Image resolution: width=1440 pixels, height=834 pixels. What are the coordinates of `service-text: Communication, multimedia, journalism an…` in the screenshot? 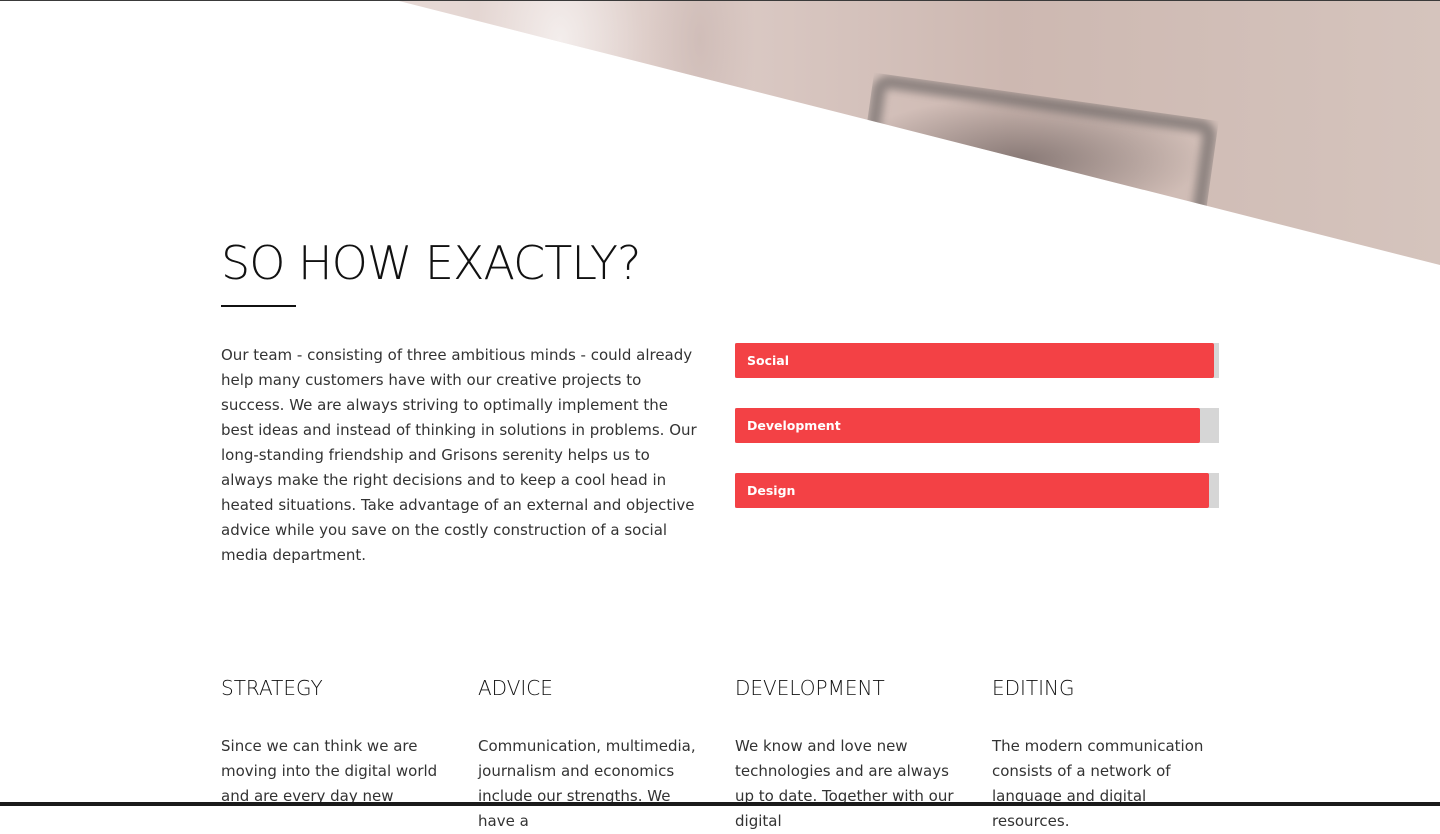 It's located at (587, 783).